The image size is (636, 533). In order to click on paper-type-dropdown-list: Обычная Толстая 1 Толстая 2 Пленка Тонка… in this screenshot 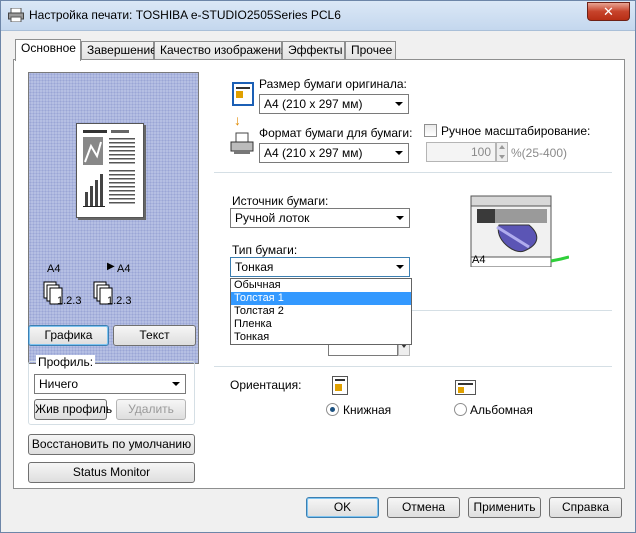, I will do `click(321, 311)`.